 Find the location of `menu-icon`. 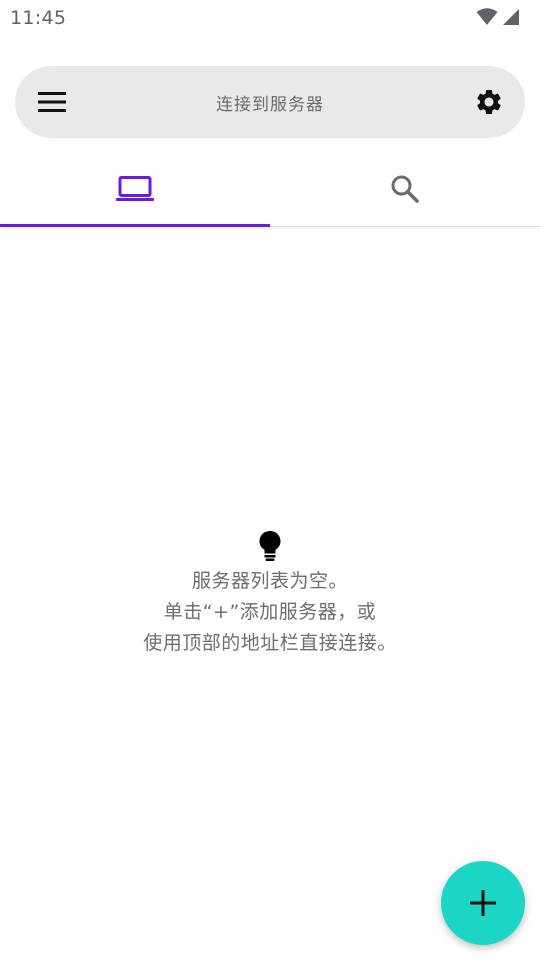

menu-icon is located at coordinates (52, 102).